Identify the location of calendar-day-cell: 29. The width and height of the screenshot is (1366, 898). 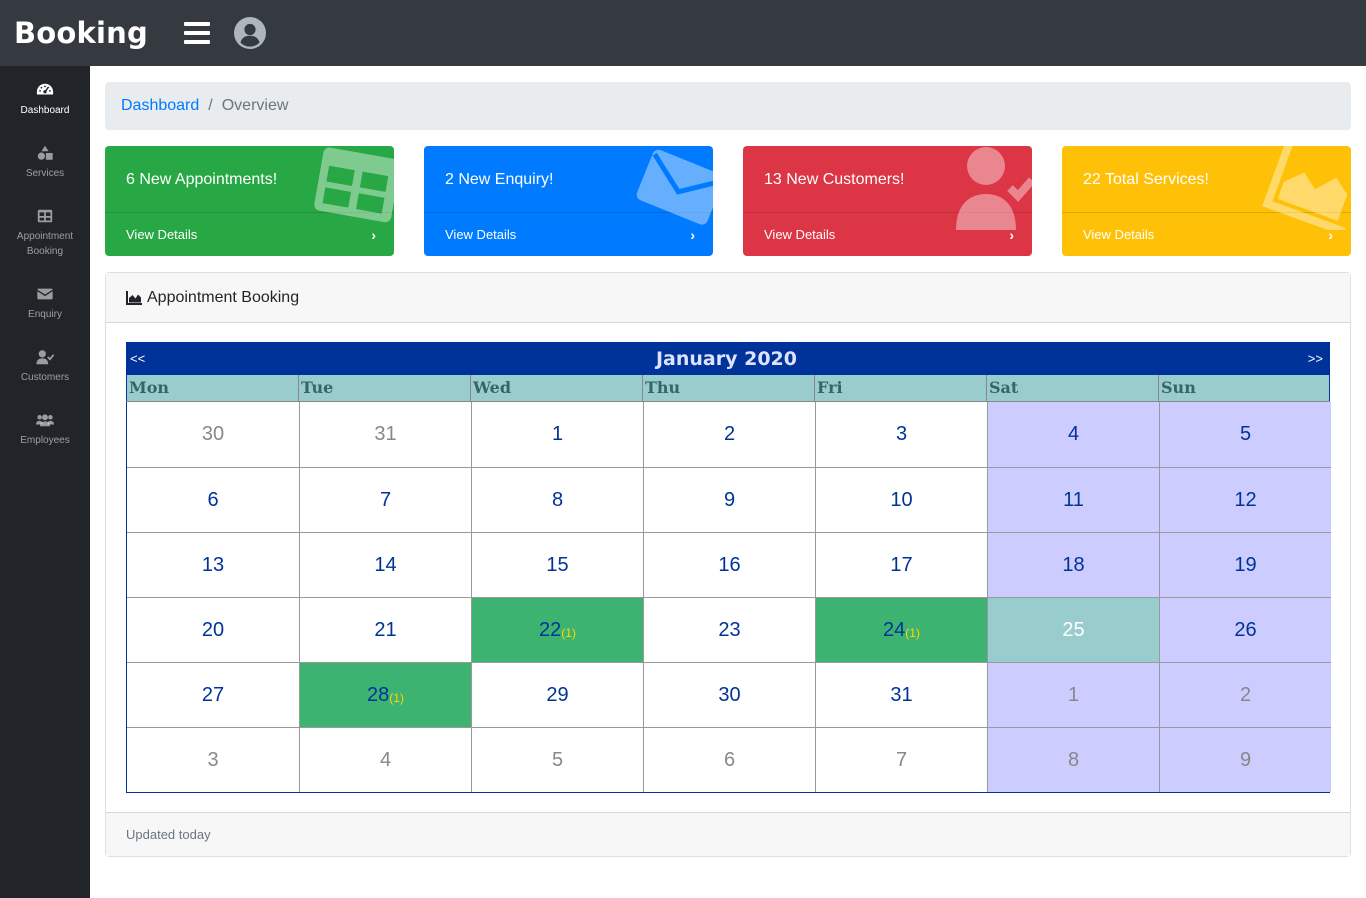
(557, 694).